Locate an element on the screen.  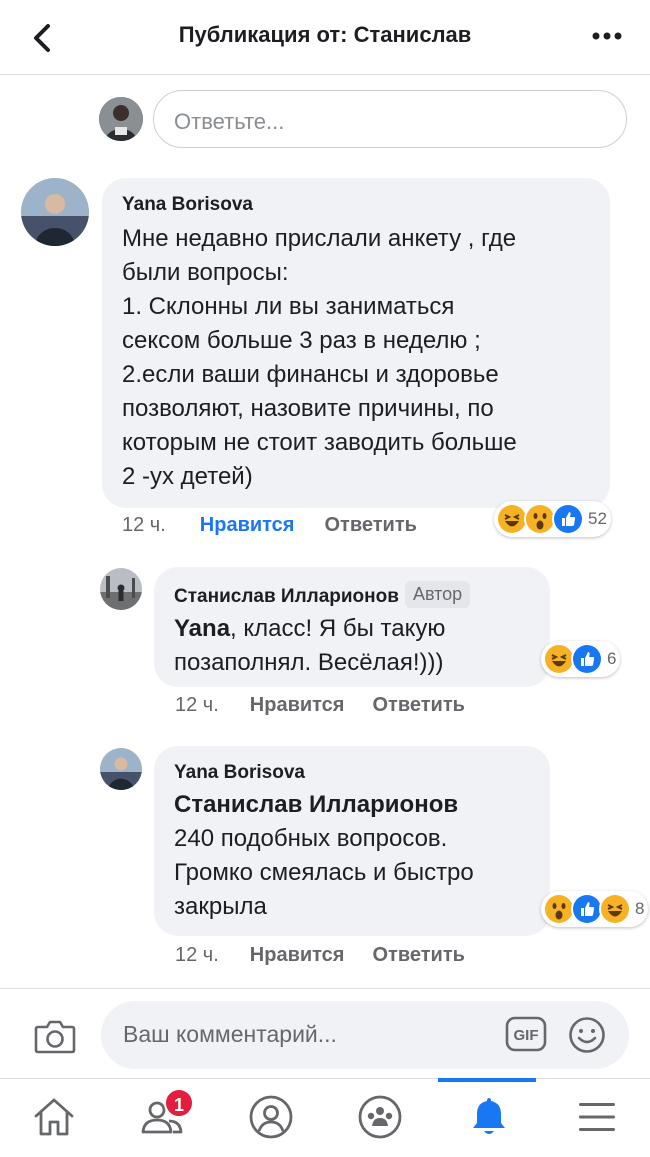
gif-icon: GIF is located at coordinates (526, 1034).